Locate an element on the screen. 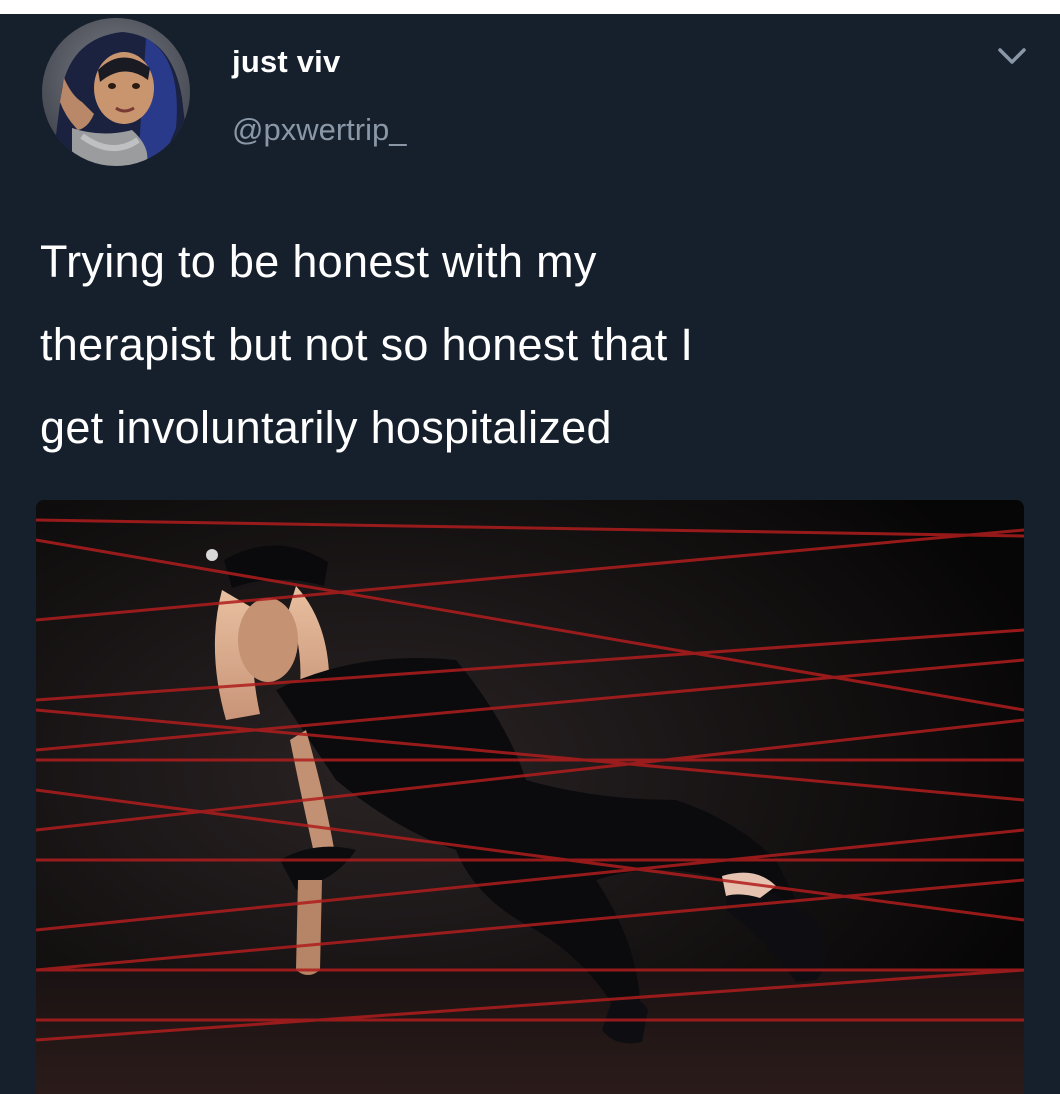  tweet-text-line: Trying to be honest with my is located at coordinates (318, 261).